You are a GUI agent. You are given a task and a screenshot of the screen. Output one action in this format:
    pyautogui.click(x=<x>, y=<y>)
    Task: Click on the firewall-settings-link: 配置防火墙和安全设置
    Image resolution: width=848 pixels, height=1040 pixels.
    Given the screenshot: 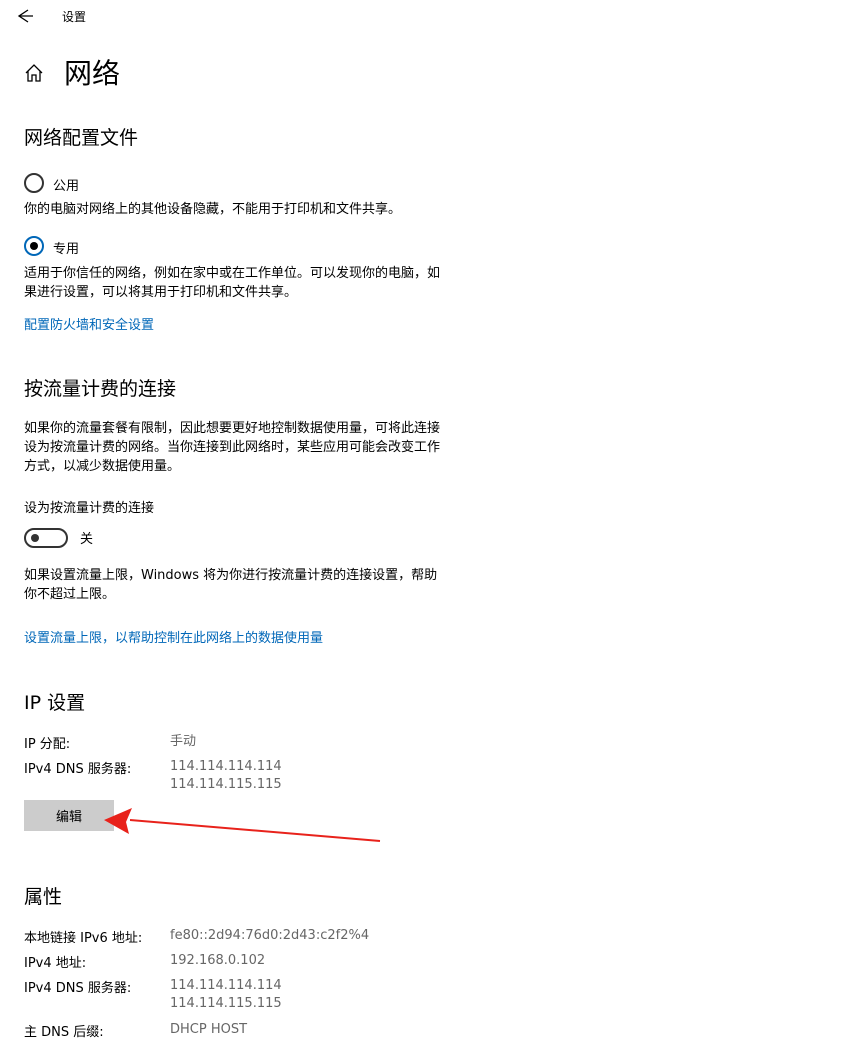 What is the action you would take?
    pyautogui.click(x=89, y=323)
    